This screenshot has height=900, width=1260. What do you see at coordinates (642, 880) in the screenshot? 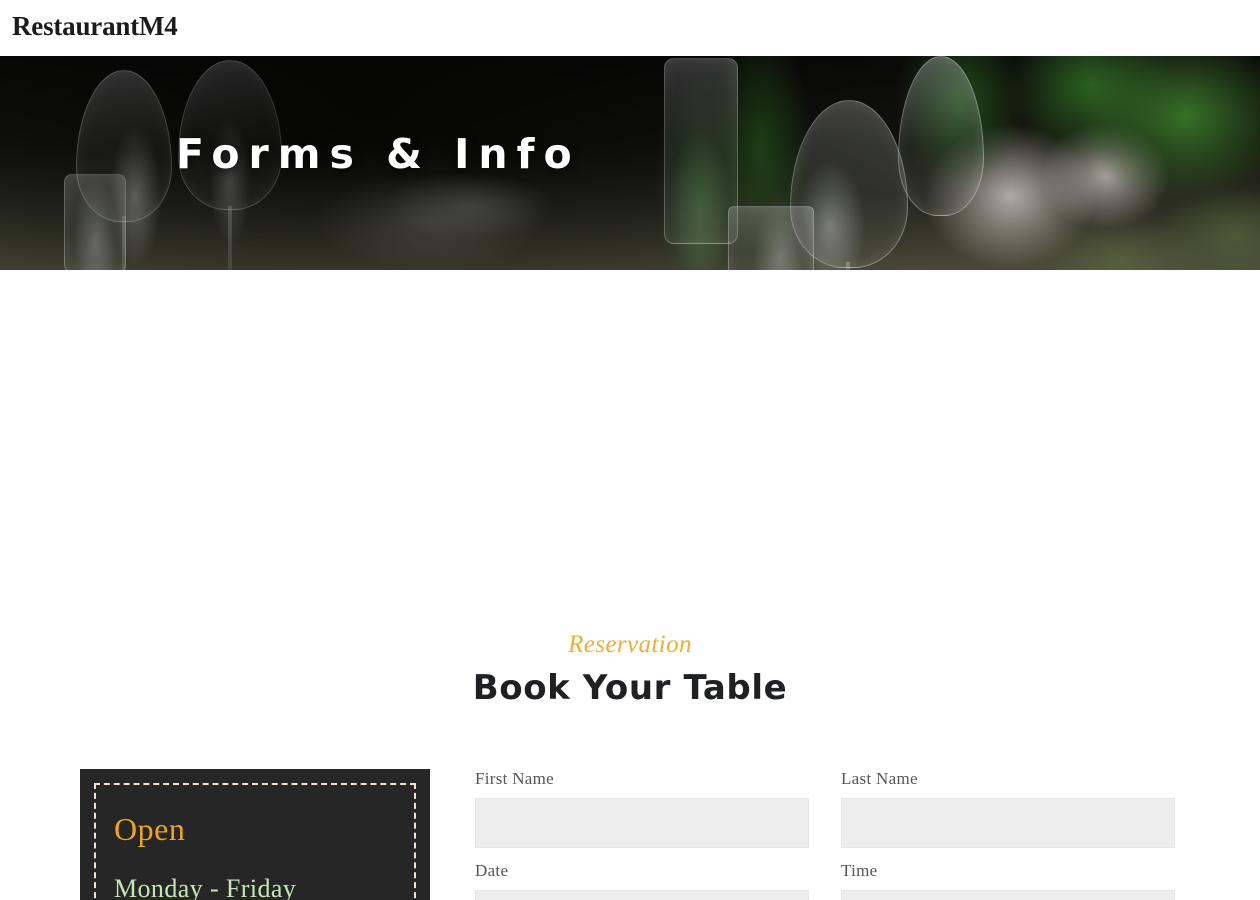
I see `field-date: Date` at bounding box center [642, 880].